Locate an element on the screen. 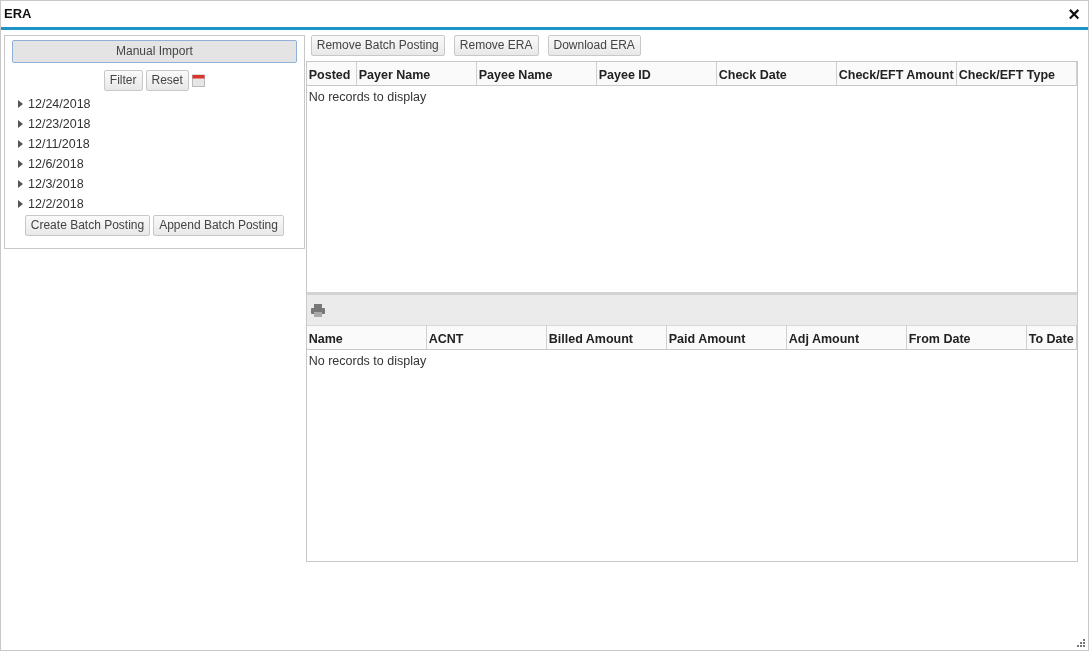 The width and height of the screenshot is (1089, 651). column-header: Posted is located at coordinates (331, 73).